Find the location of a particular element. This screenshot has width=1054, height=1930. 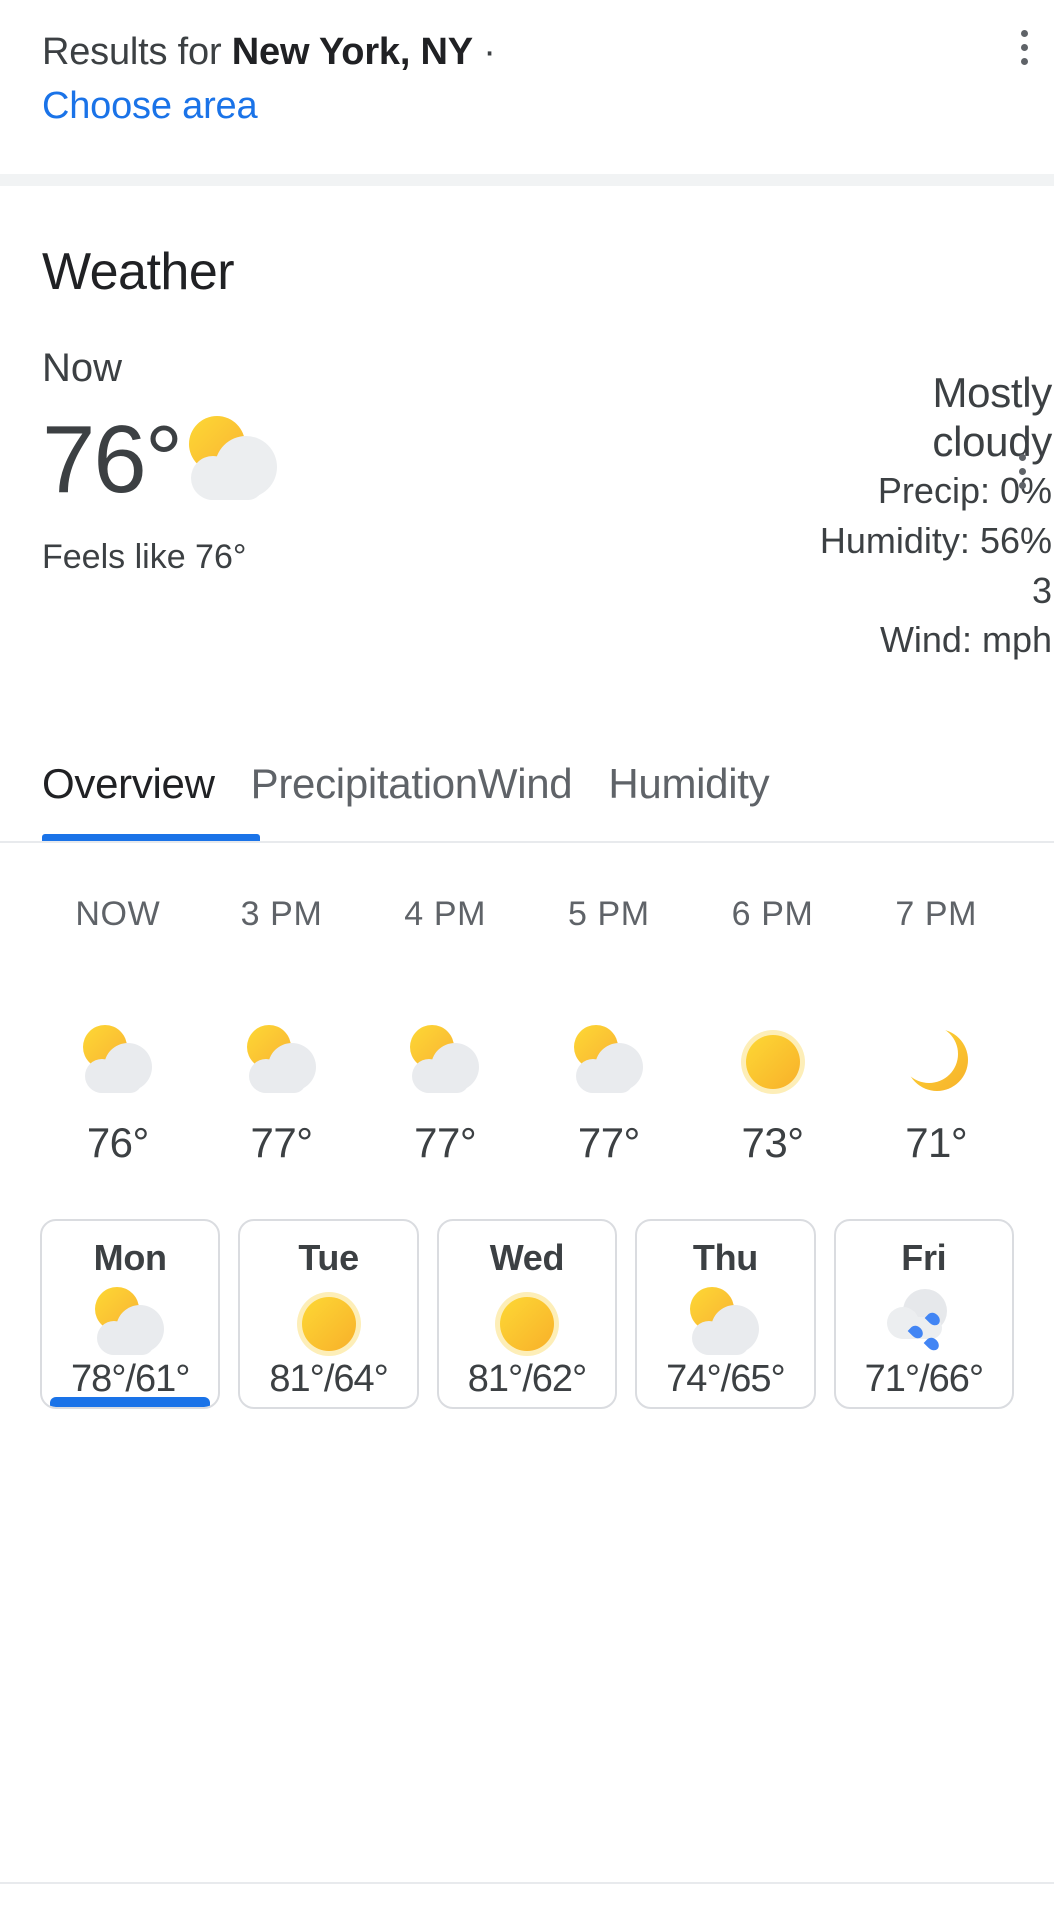

results-location: New York, NY is located at coordinates (352, 52).